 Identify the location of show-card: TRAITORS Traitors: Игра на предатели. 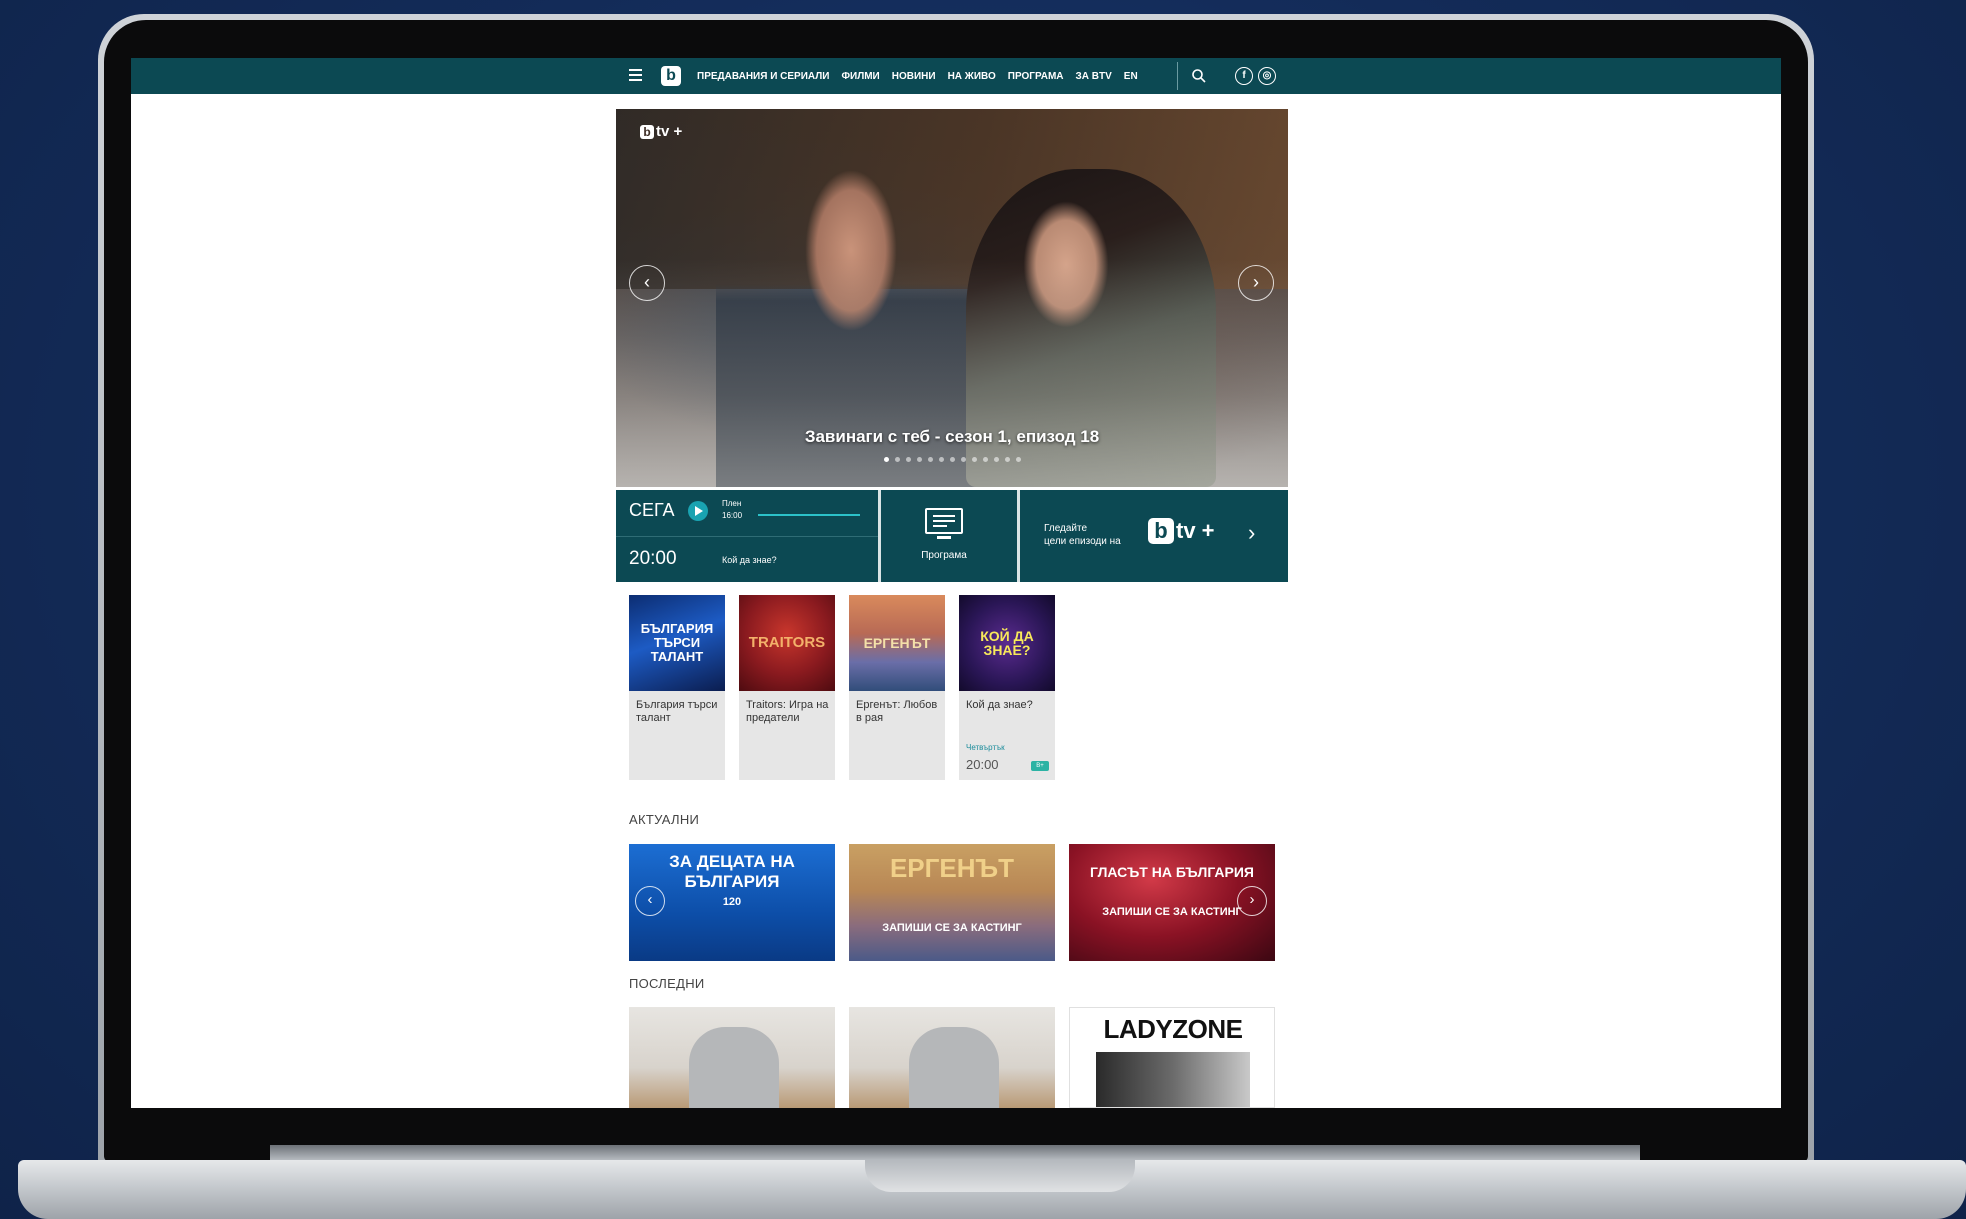
(787, 687).